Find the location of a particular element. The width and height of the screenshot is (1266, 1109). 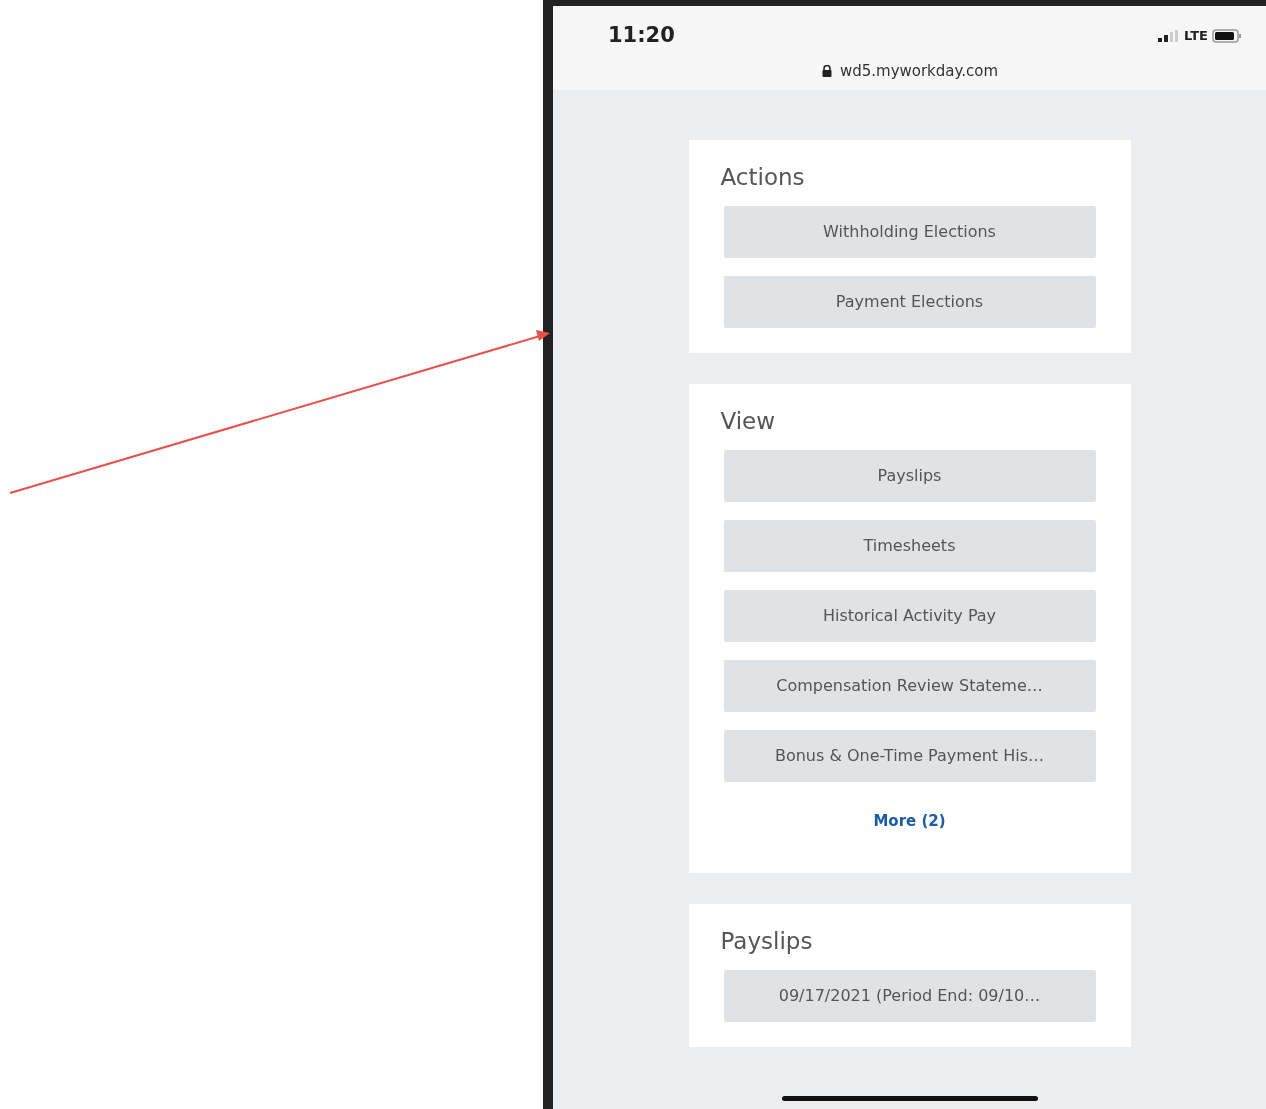

more-link: More (2) is located at coordinates (909, 821).